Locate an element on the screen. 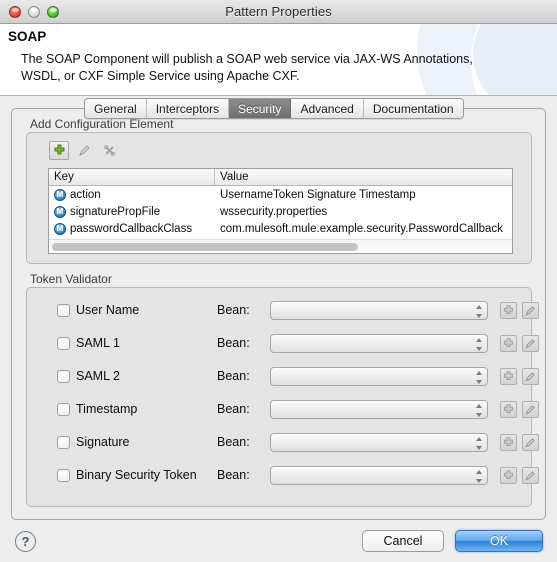 The image size is (557, 562). checkbox-timestamp is located at coordinates (63, 409).